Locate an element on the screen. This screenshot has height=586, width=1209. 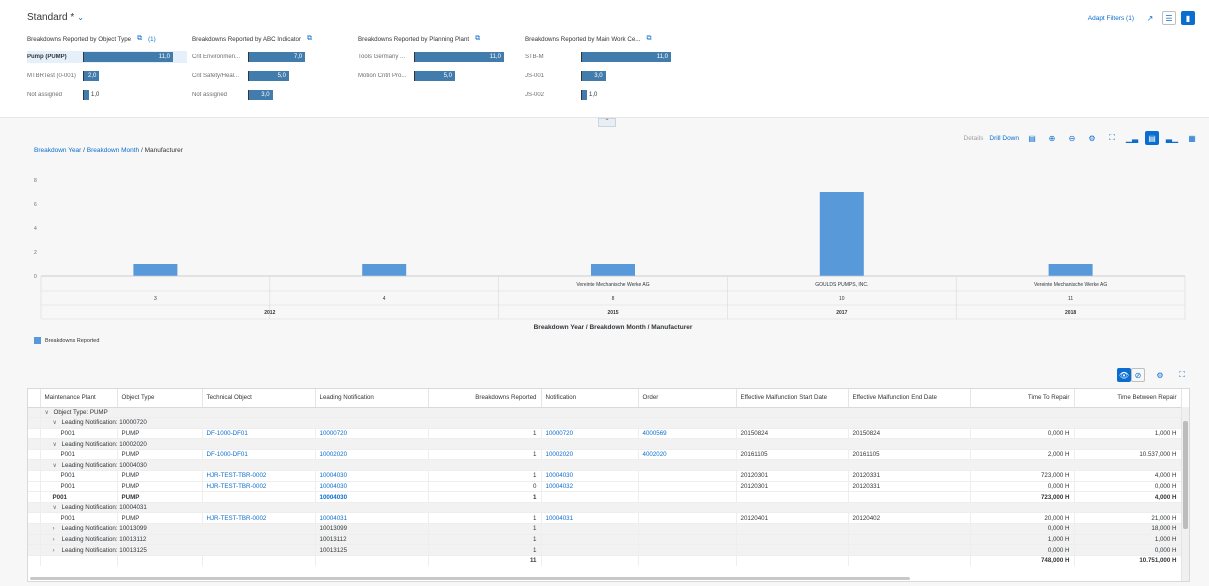
group-header-row: ∨ Leading Notification: 10004030 is located at coordinates (604, 465).